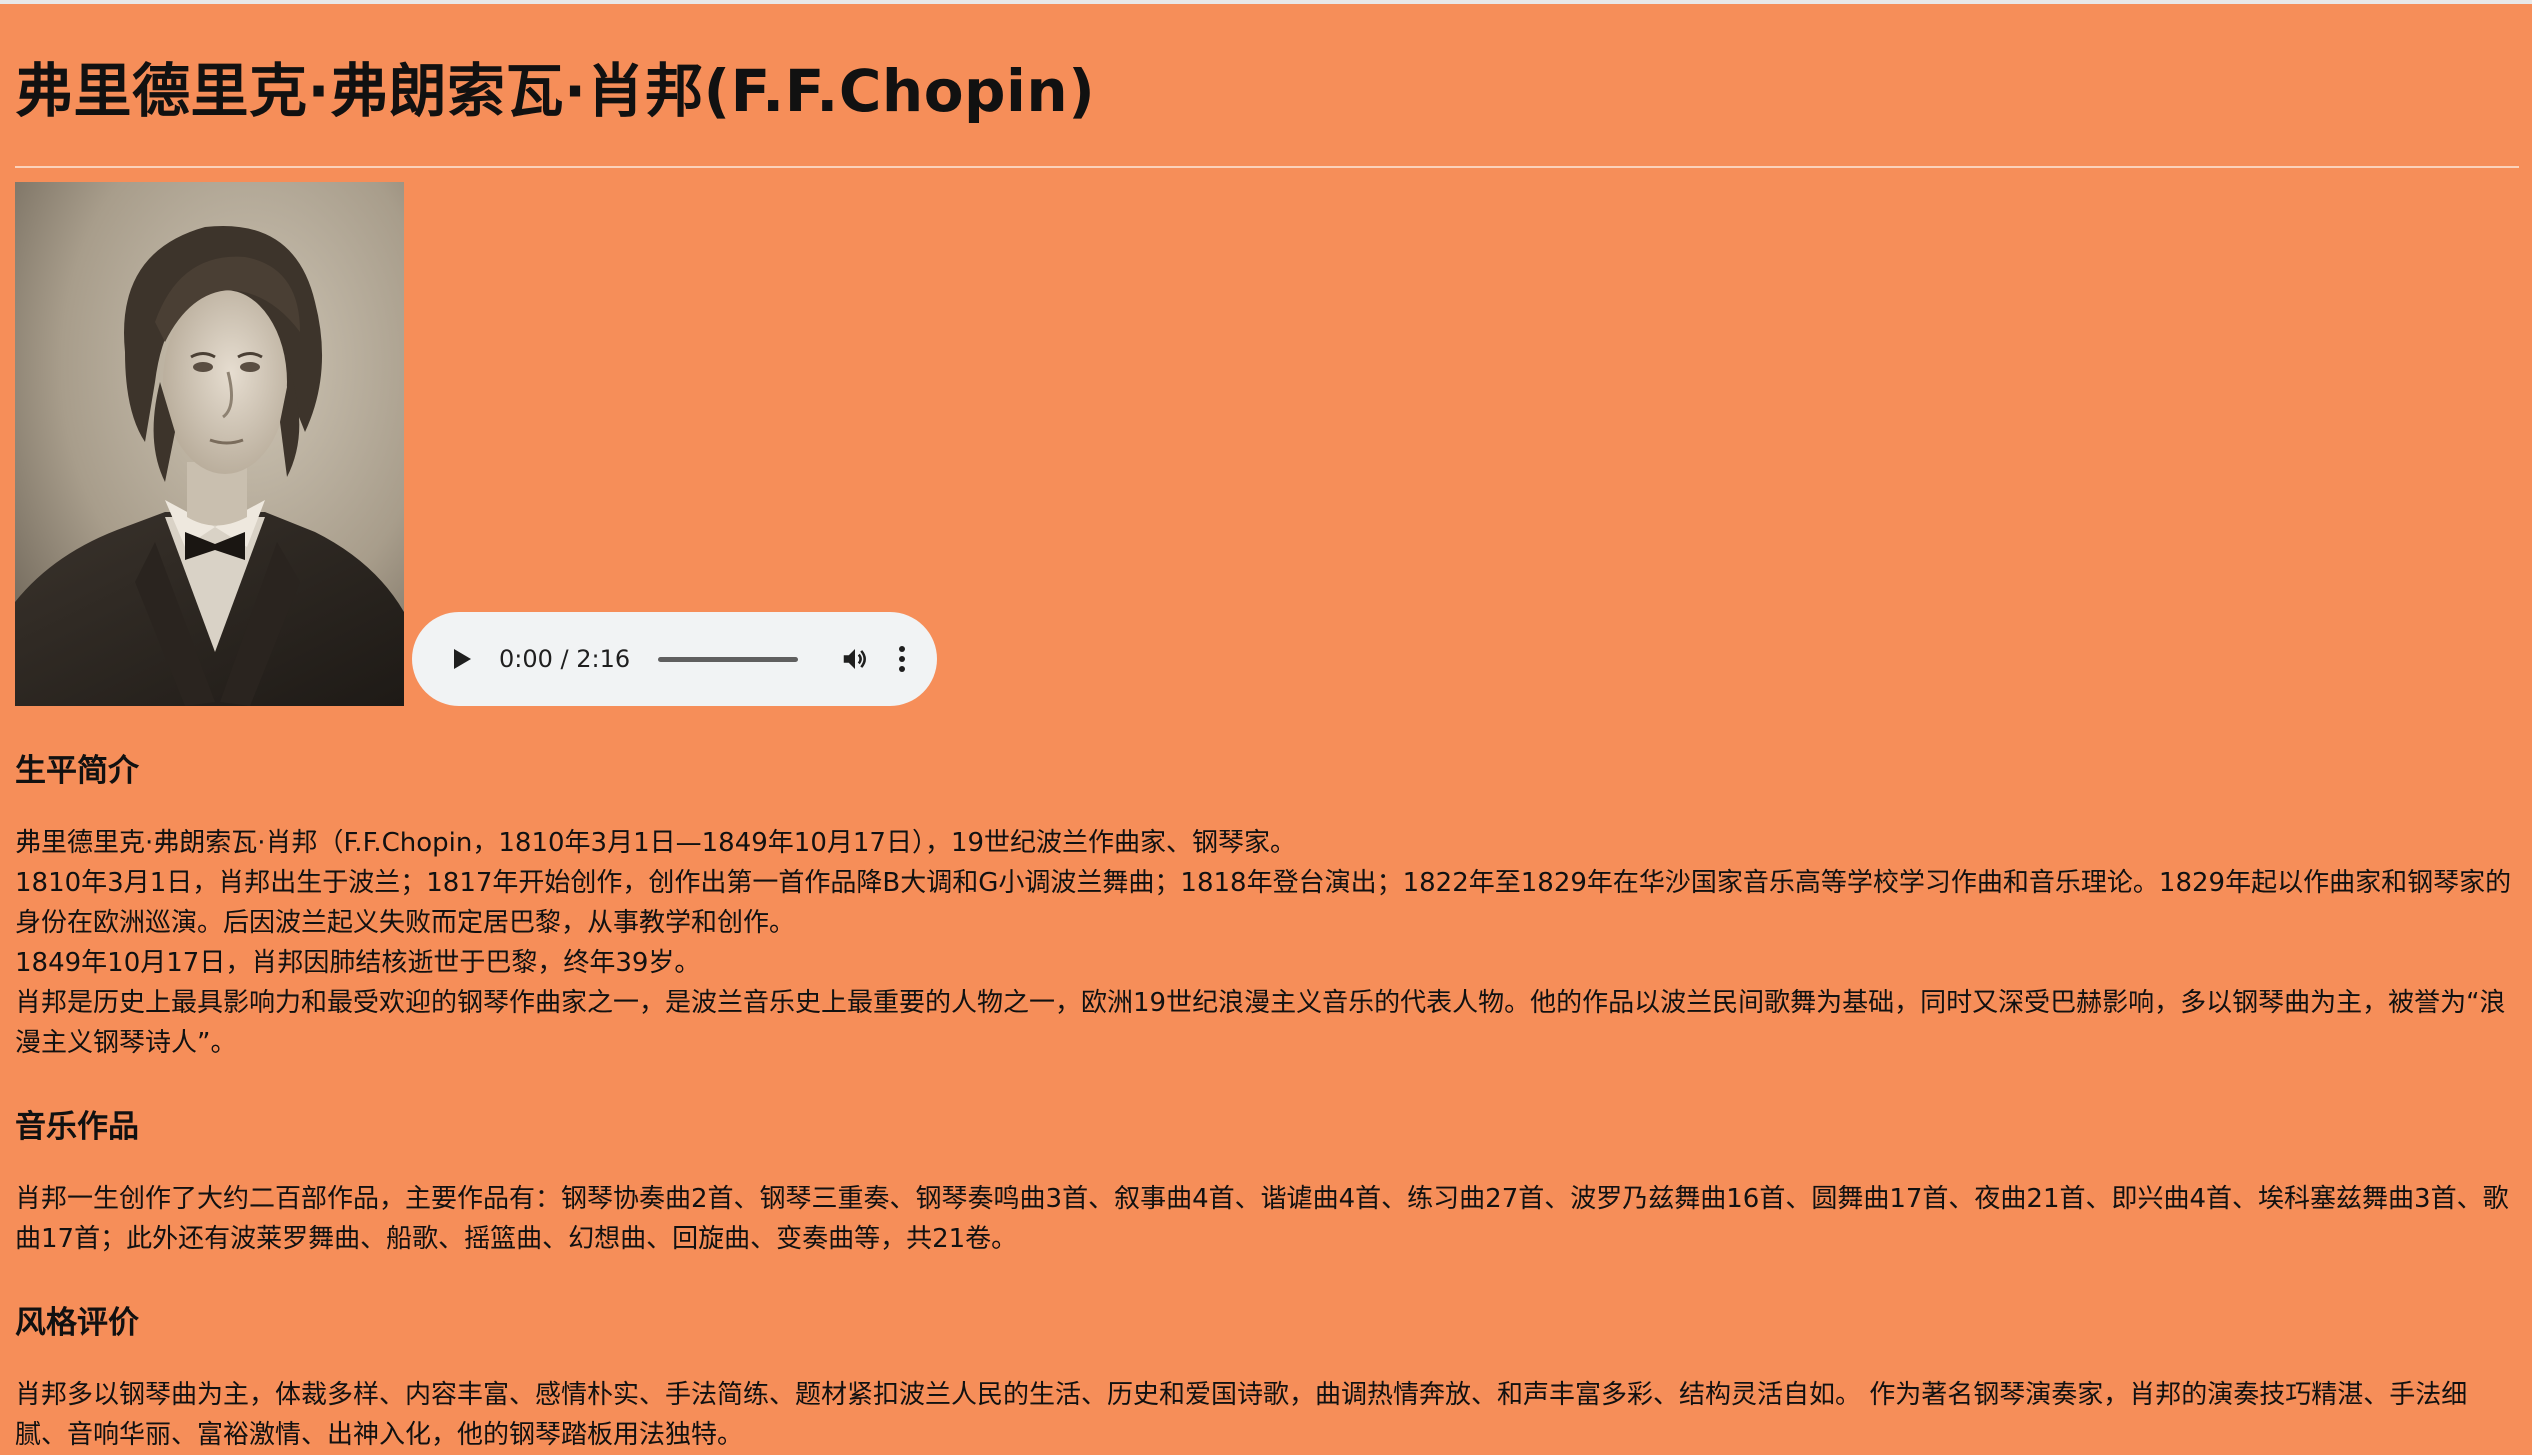 The height and width of the screenshot is (1455, 2532). What do you see at coordinates (565, 659) in the screenshot?
I see `audio-time: 0:00 / 2:16` at bounding box center [565, 659].